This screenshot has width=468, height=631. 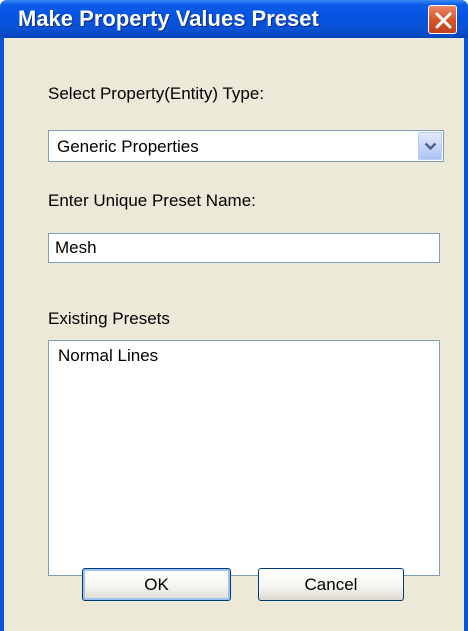 I want to click on close-button, so click(x=442, y=19).